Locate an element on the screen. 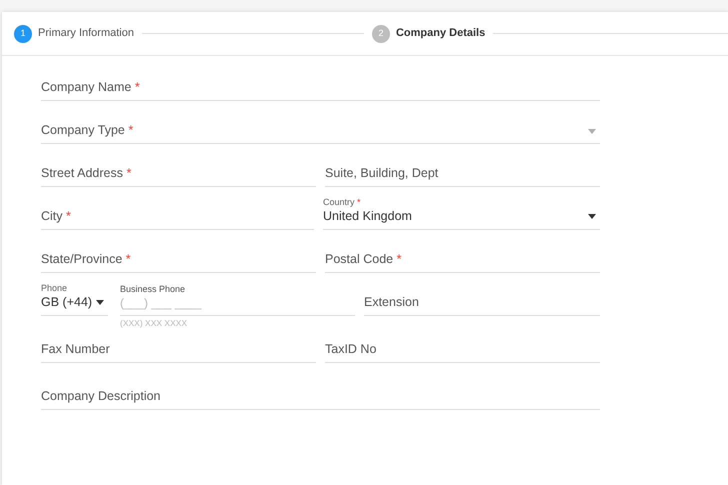  select-field: Country * United Kingdom is located at coordinates (461, 215).